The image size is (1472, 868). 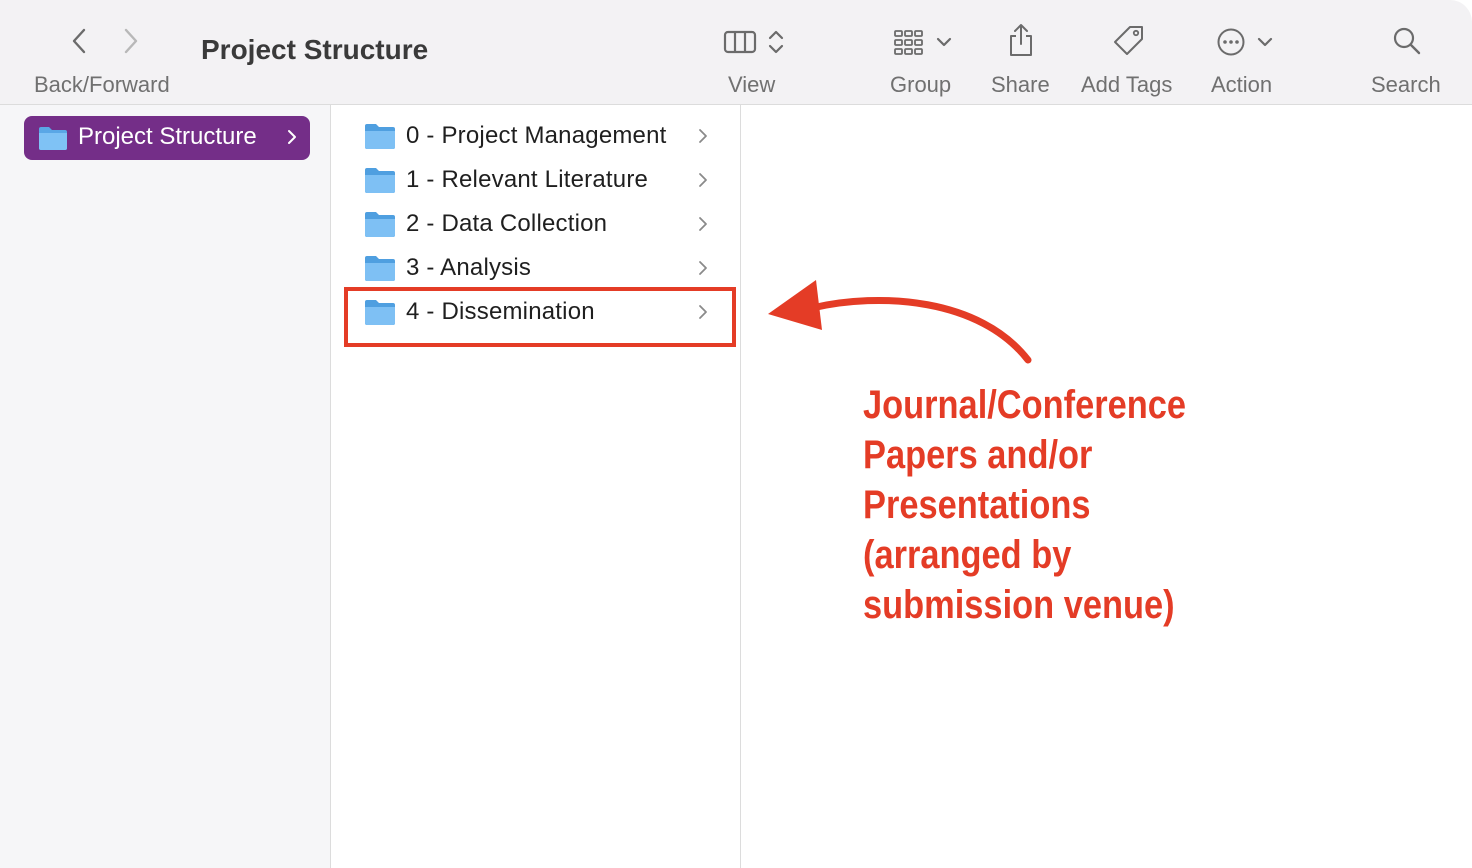 What do you see at coordinates (1021, 40) in the screenshot?
I see `share-icon` at bounding box center [1021, 40].